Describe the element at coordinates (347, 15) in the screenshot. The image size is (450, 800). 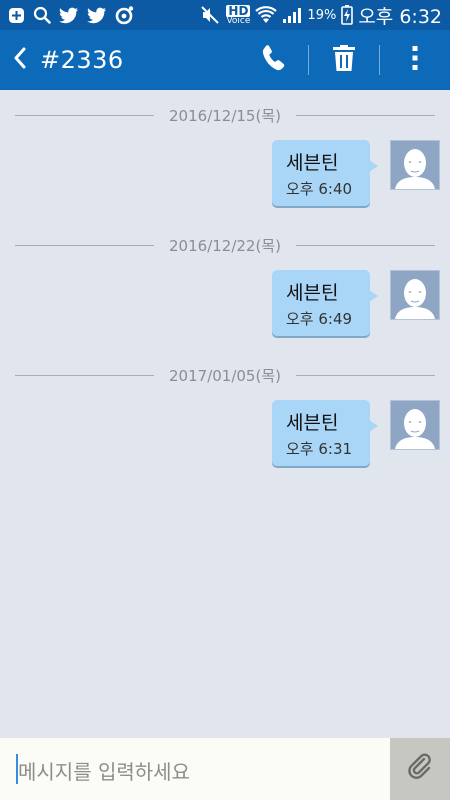
I see `battery-charging-icon` at that location.